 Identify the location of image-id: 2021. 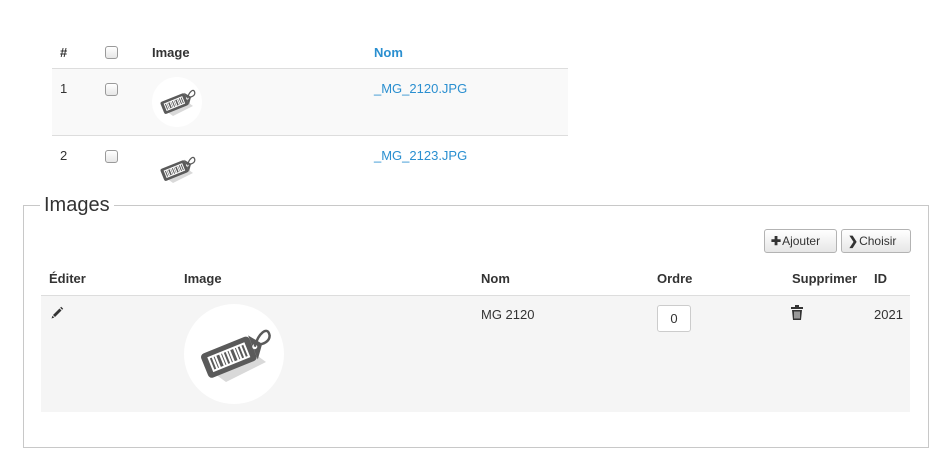
(888, 314).